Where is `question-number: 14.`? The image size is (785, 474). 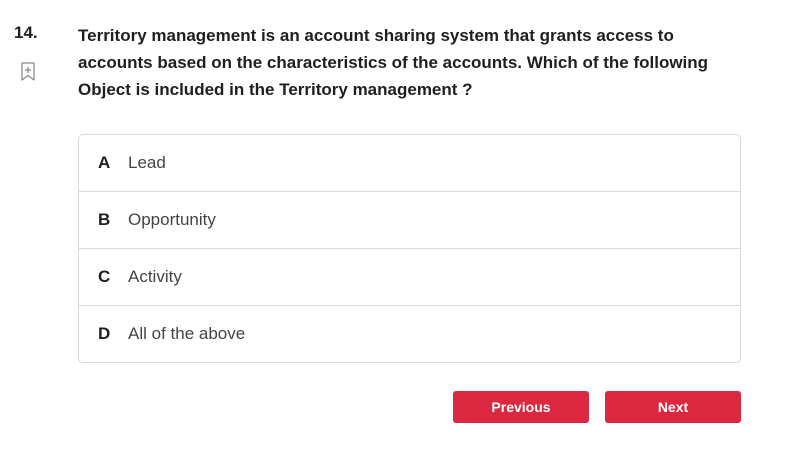
question-number: 14. is located at coordinates (26, 32).